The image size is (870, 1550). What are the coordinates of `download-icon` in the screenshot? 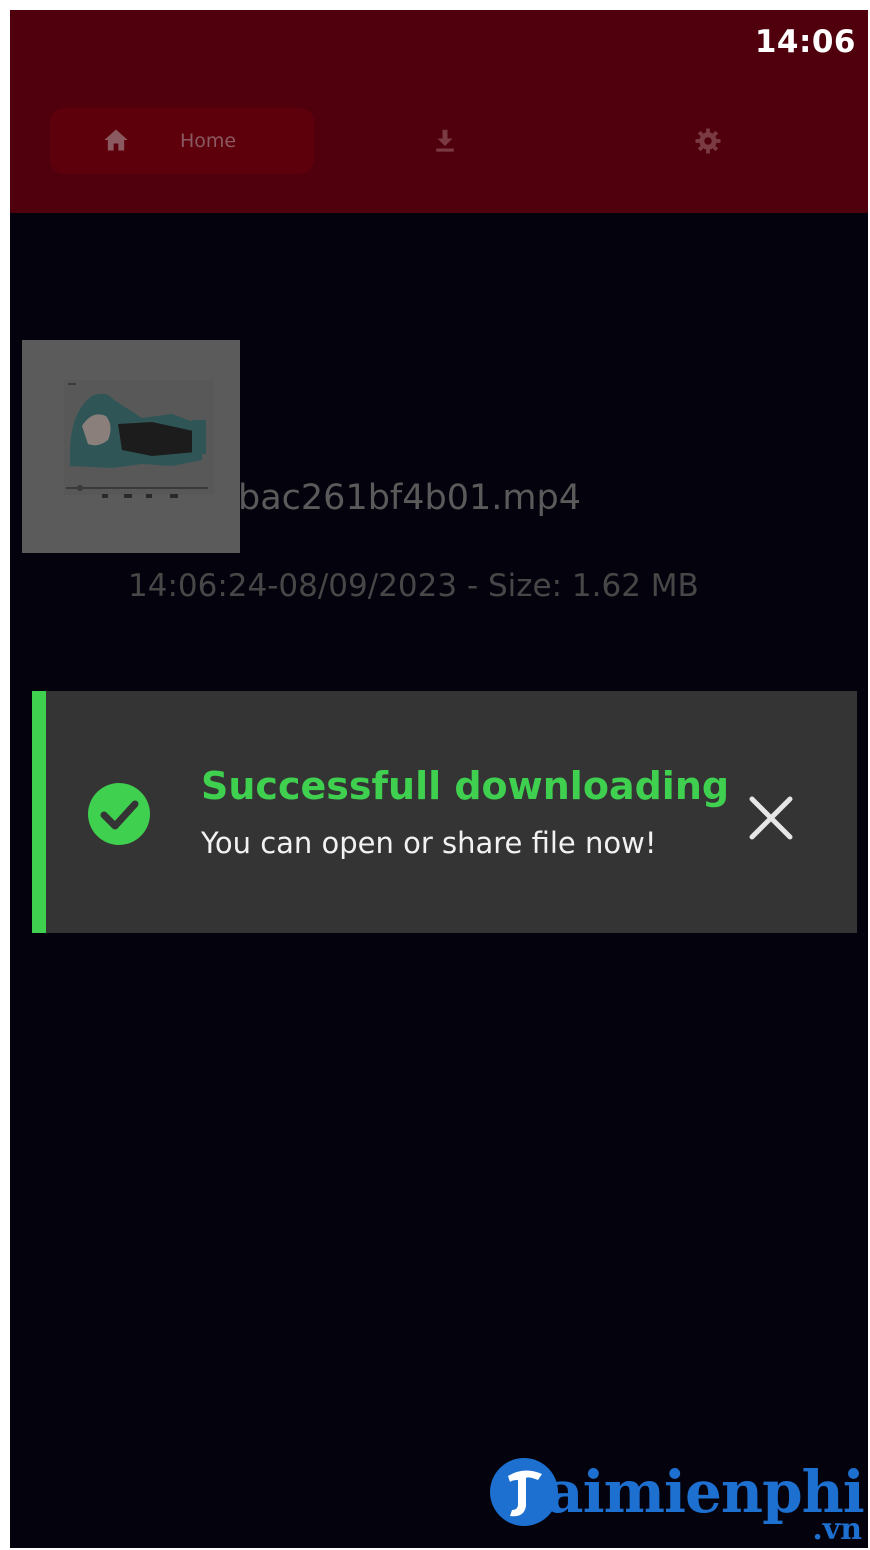 It's located at (445, 144).